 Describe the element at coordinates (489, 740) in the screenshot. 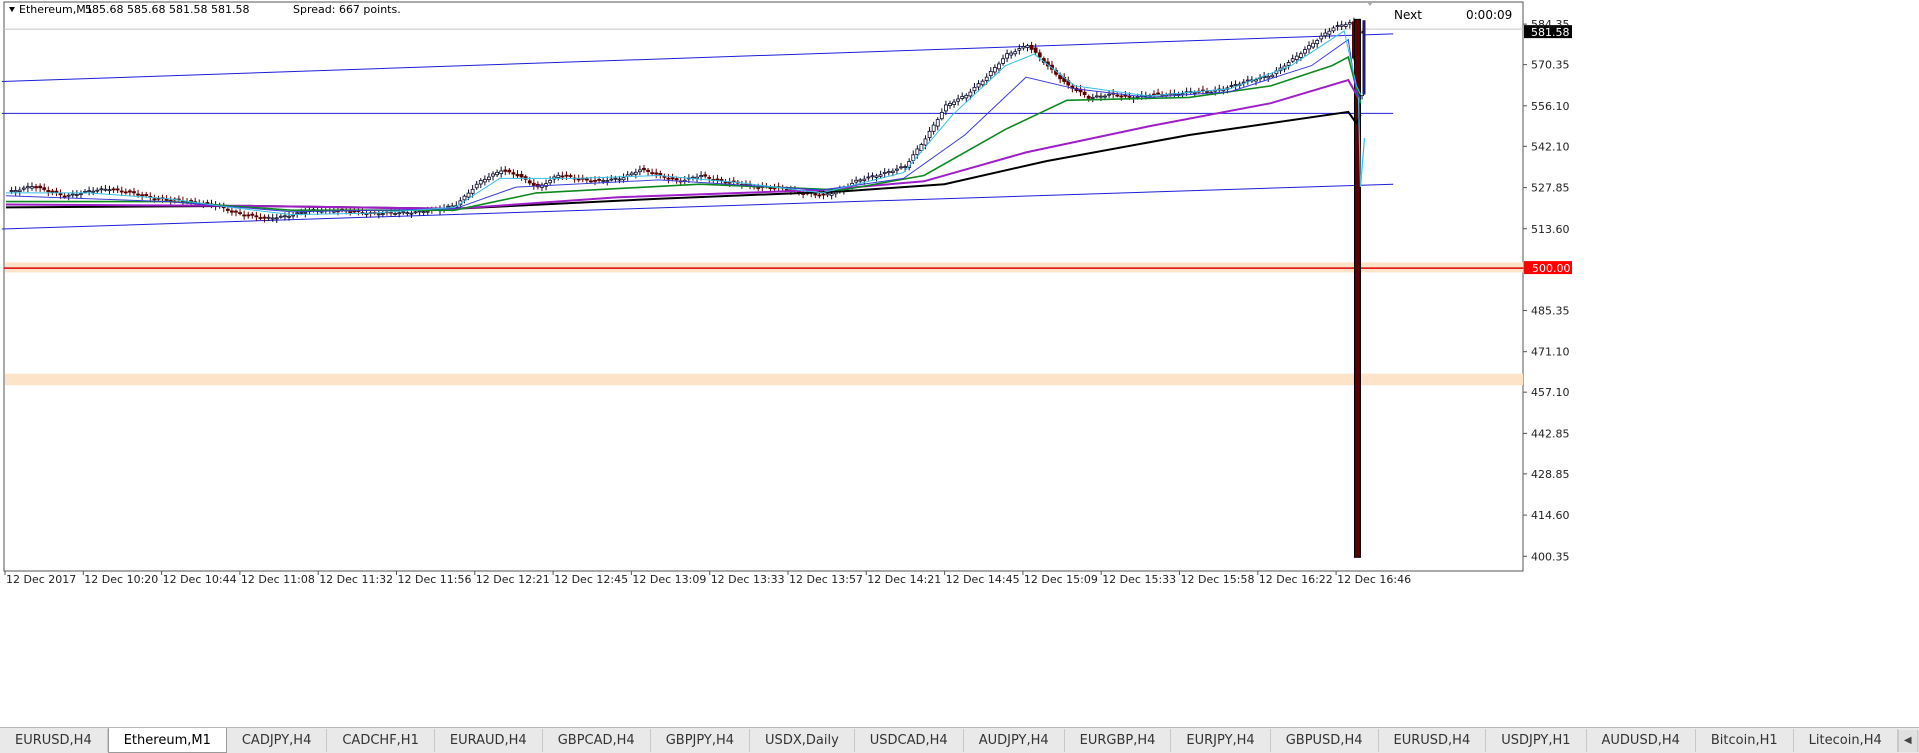

I see `tab-euraud-h4: EURAUD,H4` at that location.